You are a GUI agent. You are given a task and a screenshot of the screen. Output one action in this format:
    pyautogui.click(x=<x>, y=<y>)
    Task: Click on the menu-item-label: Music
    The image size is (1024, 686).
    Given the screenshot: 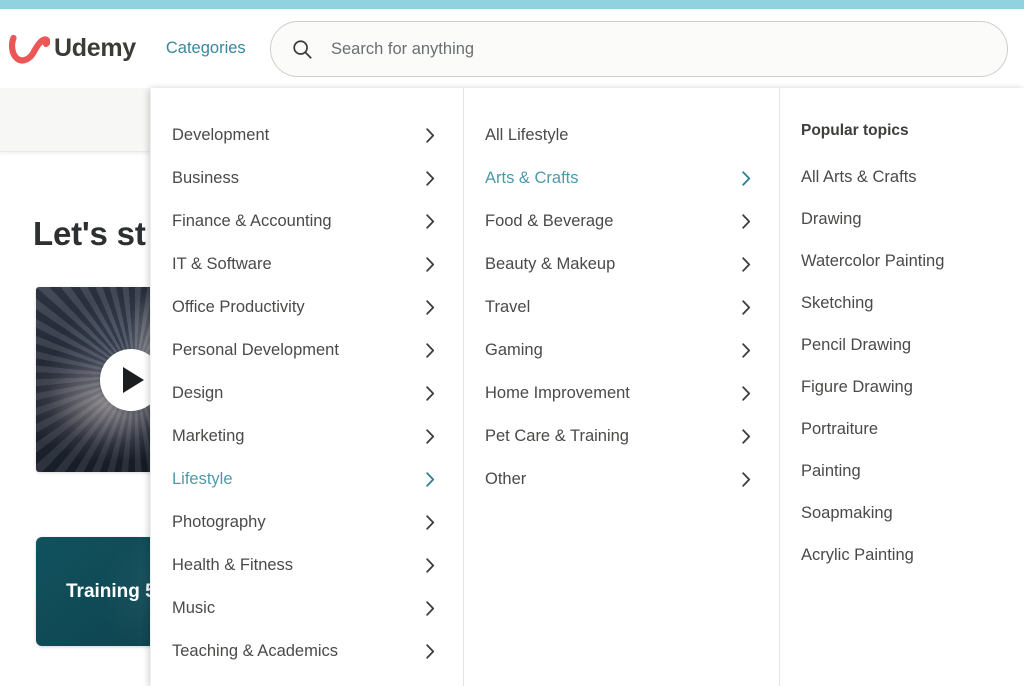 What is the action you would take?
    pyautogui.click(x=194, y=608)
    